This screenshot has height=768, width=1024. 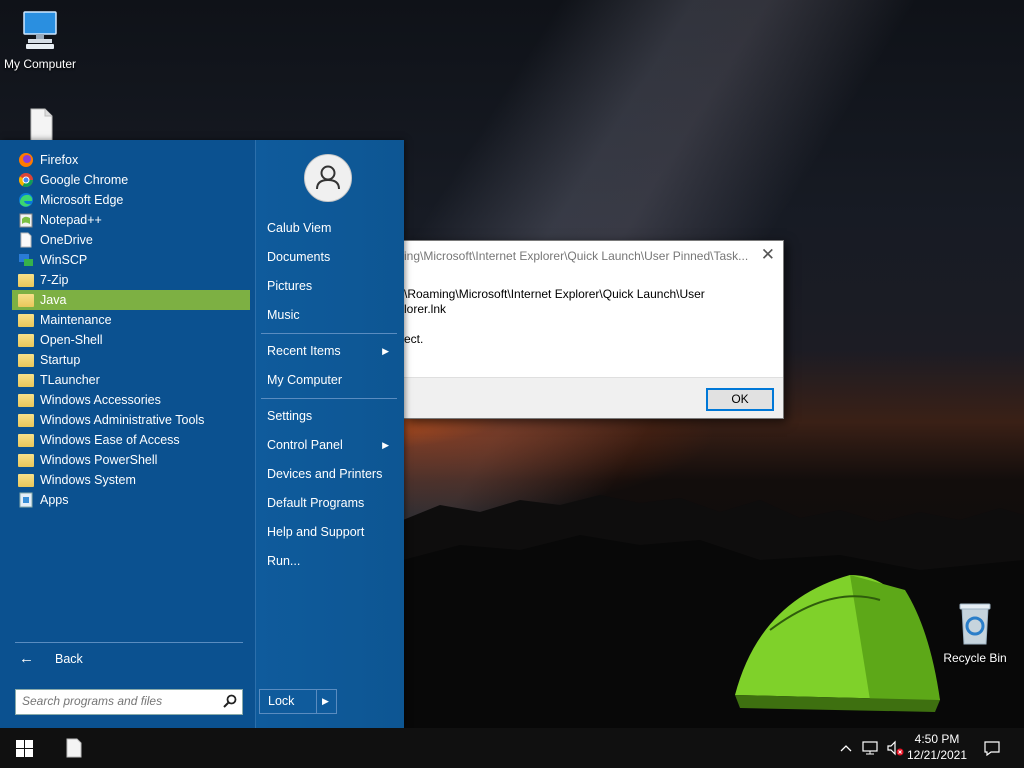 What do you see at coordinates (131, 340) in the screenshot?
I see `program-item-open-shell: Open-Shell` at bounding box center [131, 340].